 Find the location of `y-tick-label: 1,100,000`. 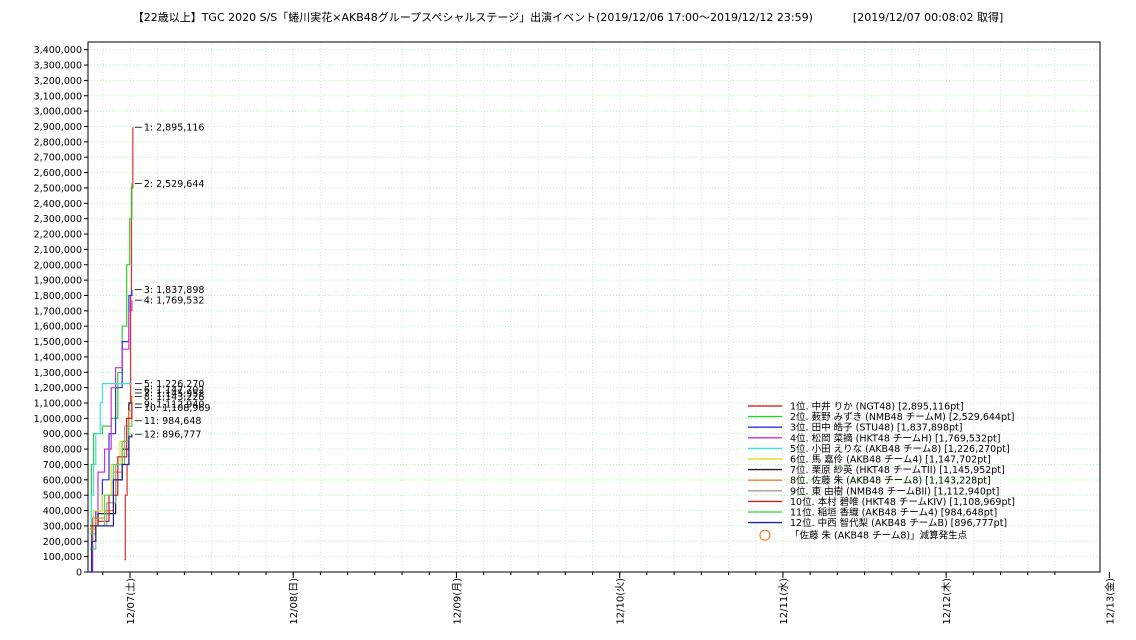

y-tick-label: 1,100,000 is located at coordinates (58, 404).